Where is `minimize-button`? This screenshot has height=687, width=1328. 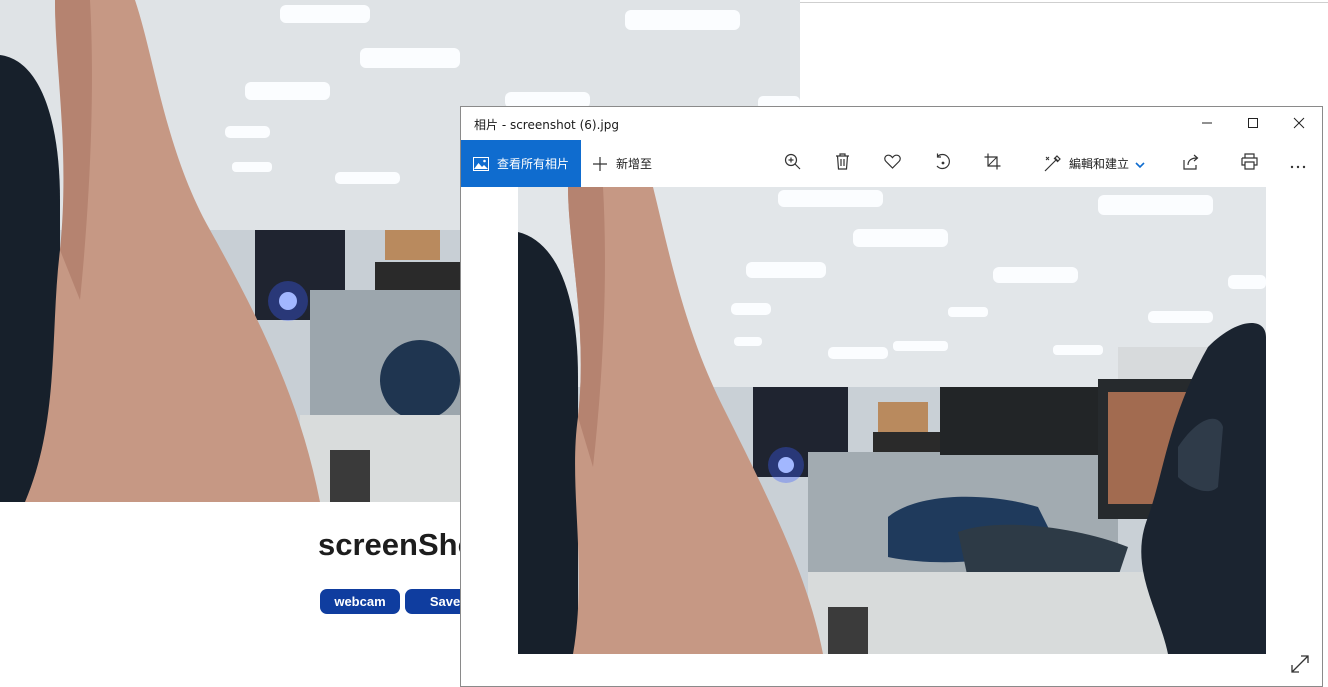
minimize-button is located at coordinates (1207, 123).